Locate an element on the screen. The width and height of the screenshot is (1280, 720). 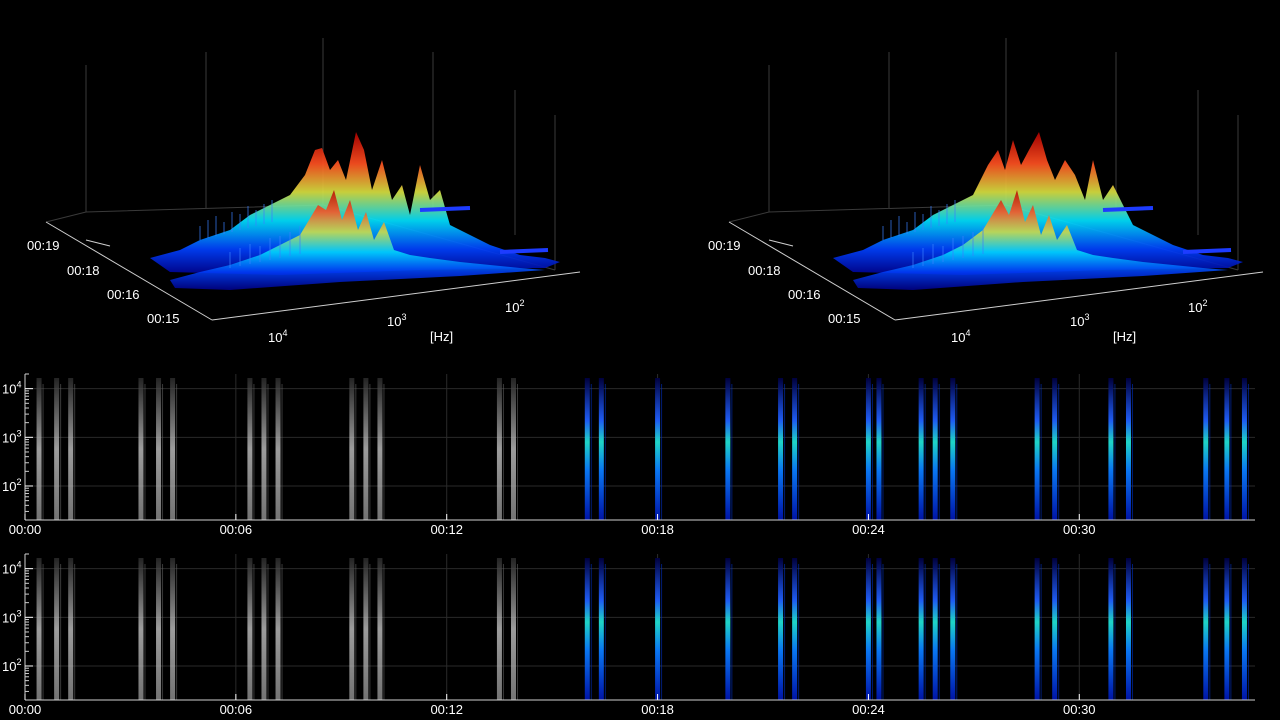
x-ticklabels-right: 104 103 102 [Hz] is located at coordinates (1079, 321).